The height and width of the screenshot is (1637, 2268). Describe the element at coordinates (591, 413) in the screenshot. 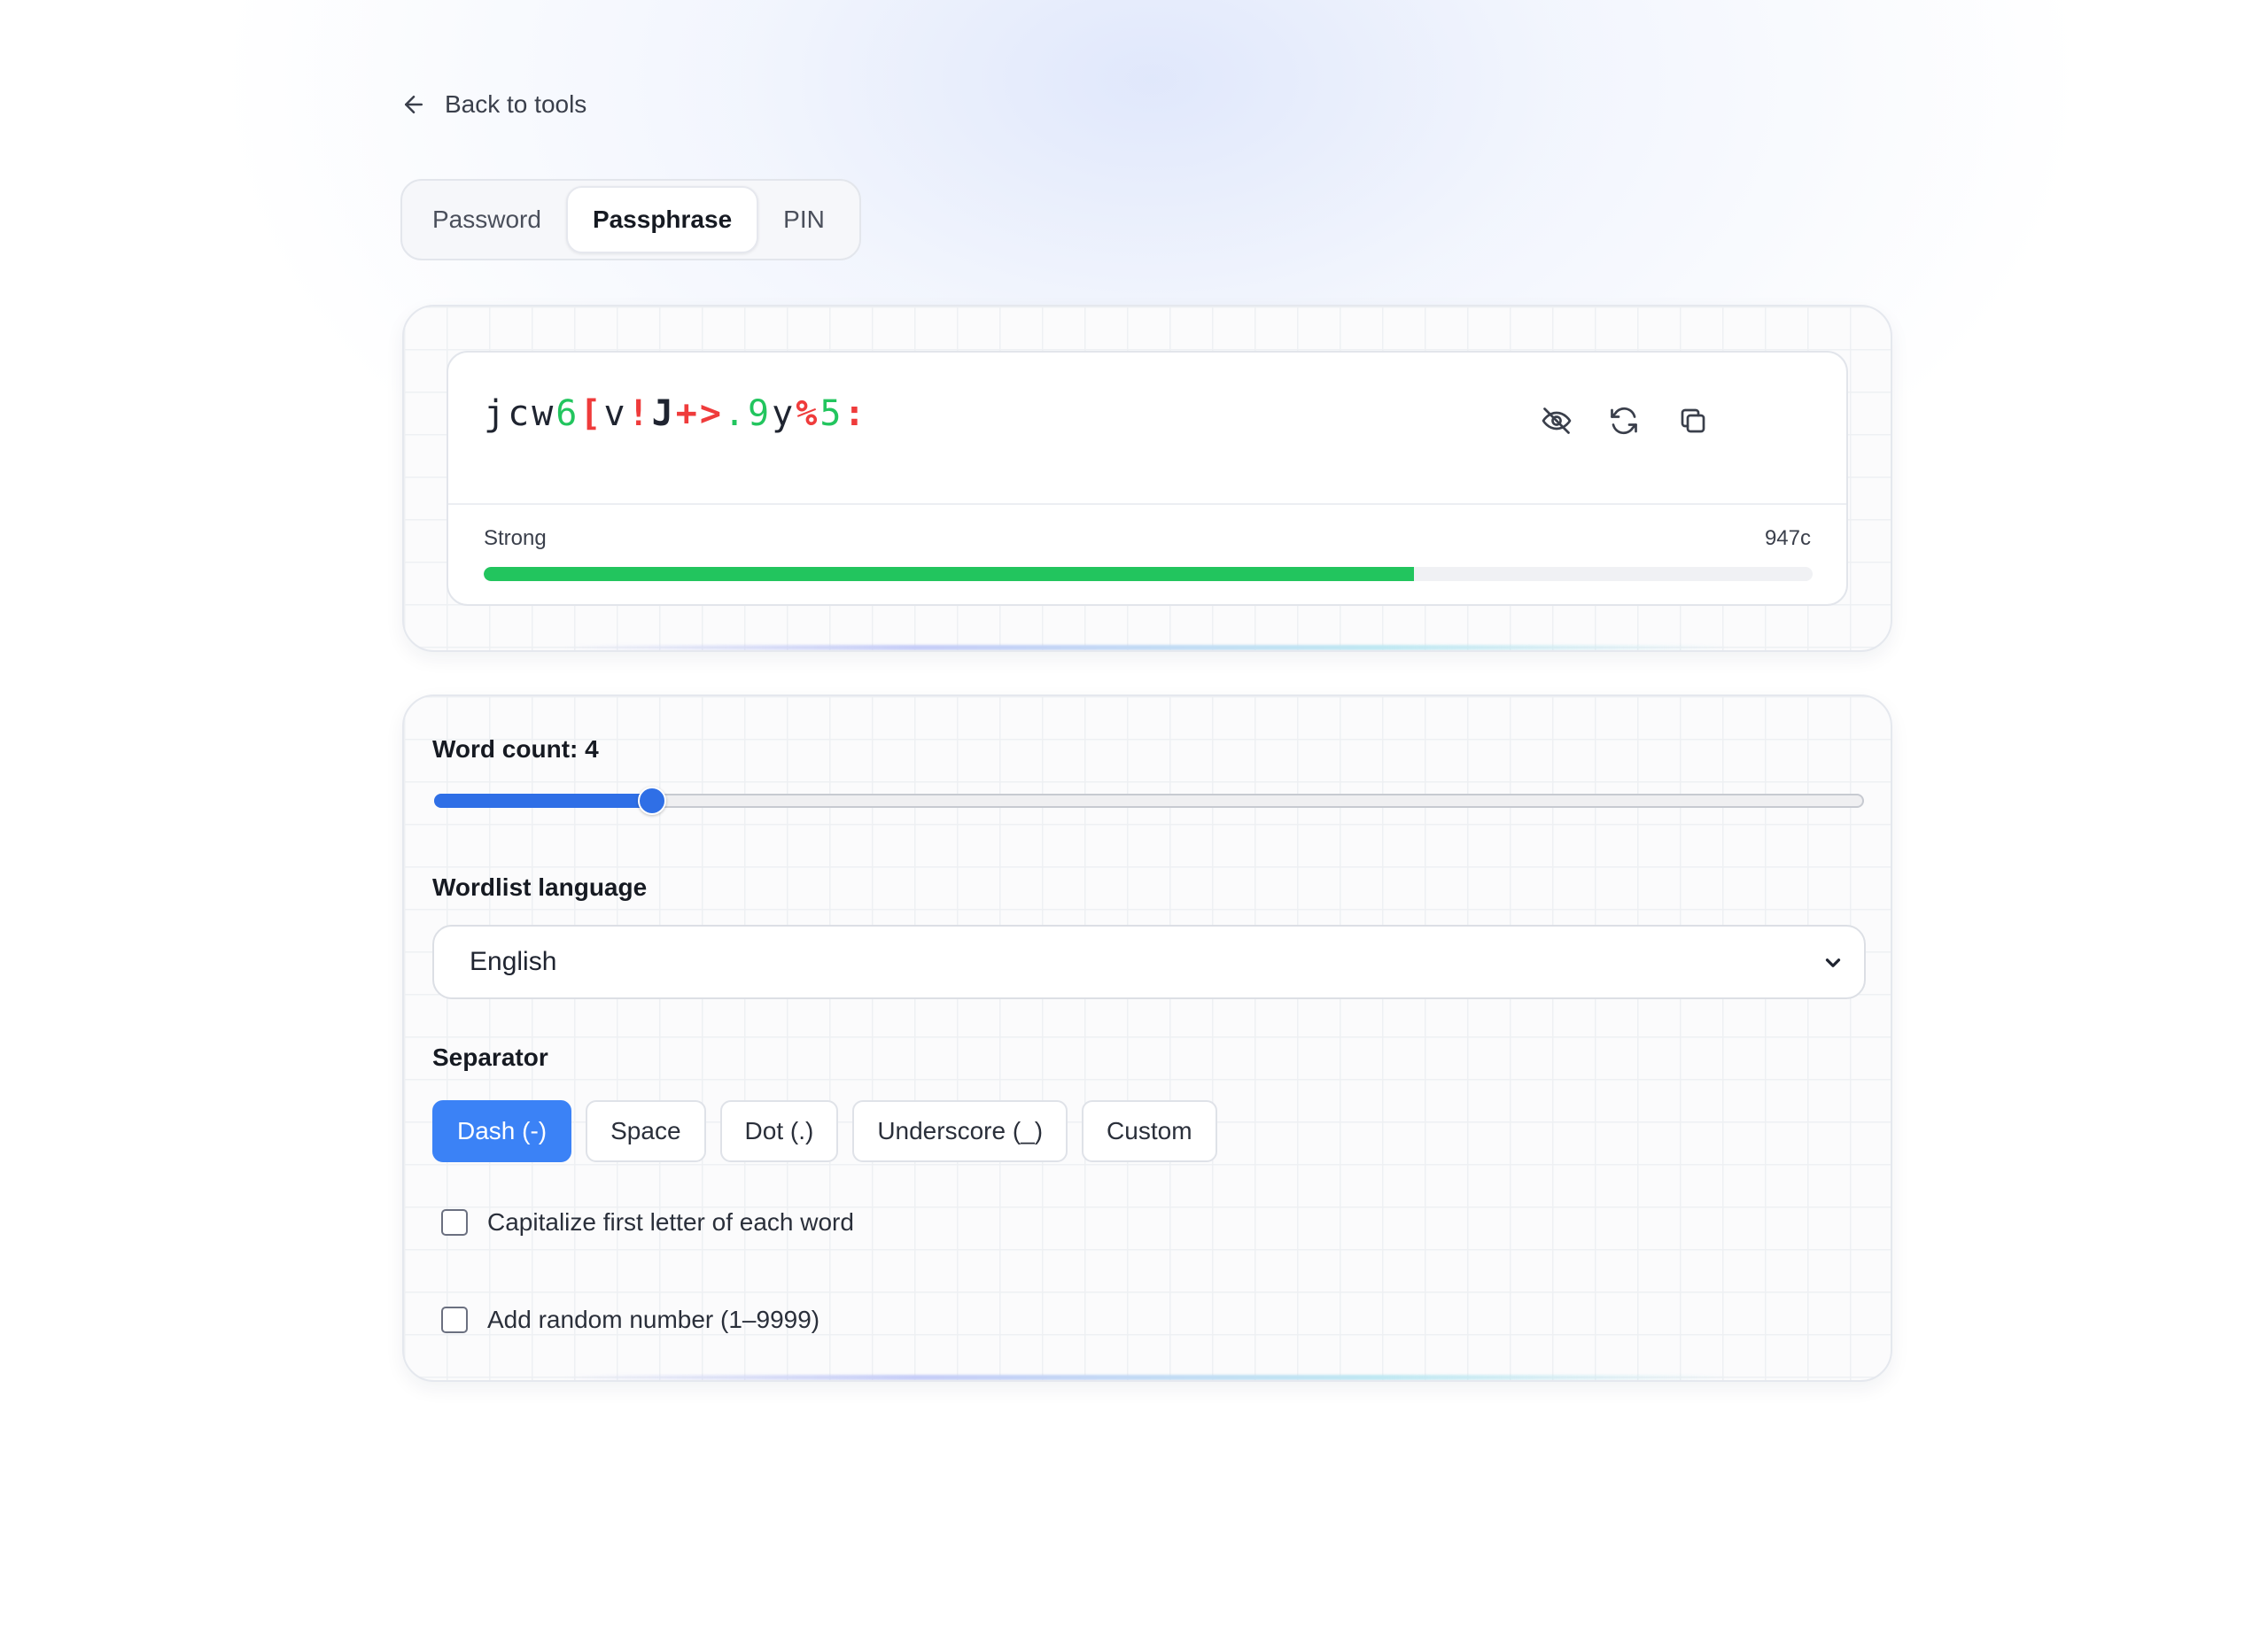

I see `password-char: [` at that location.